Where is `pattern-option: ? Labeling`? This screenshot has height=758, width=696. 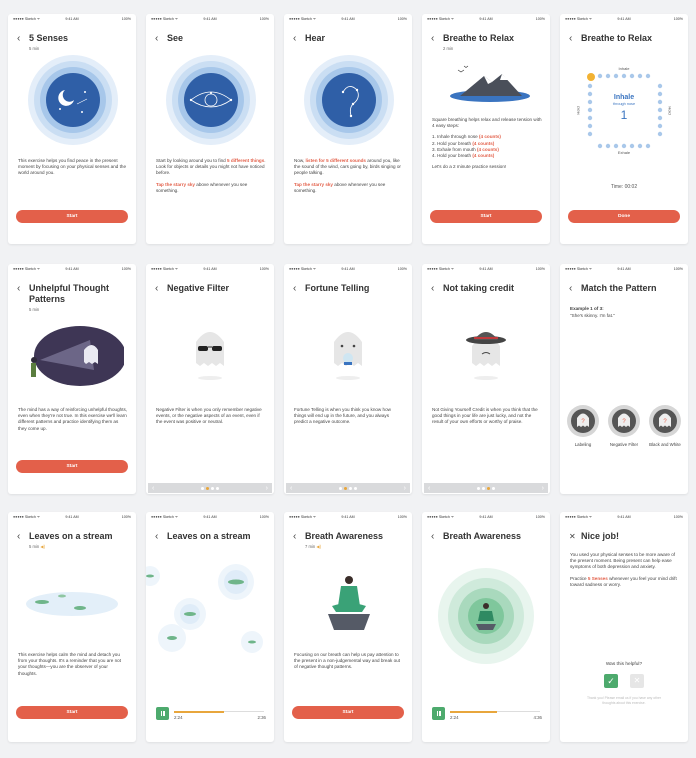
pattern-option: ? Labeling is located at coordinates (583, 425).